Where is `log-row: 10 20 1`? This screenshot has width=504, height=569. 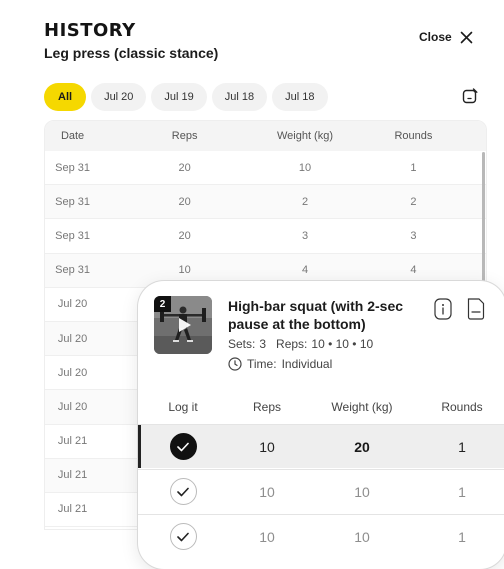
log-row: 10 20 1 is located at coordinates (321, 446).